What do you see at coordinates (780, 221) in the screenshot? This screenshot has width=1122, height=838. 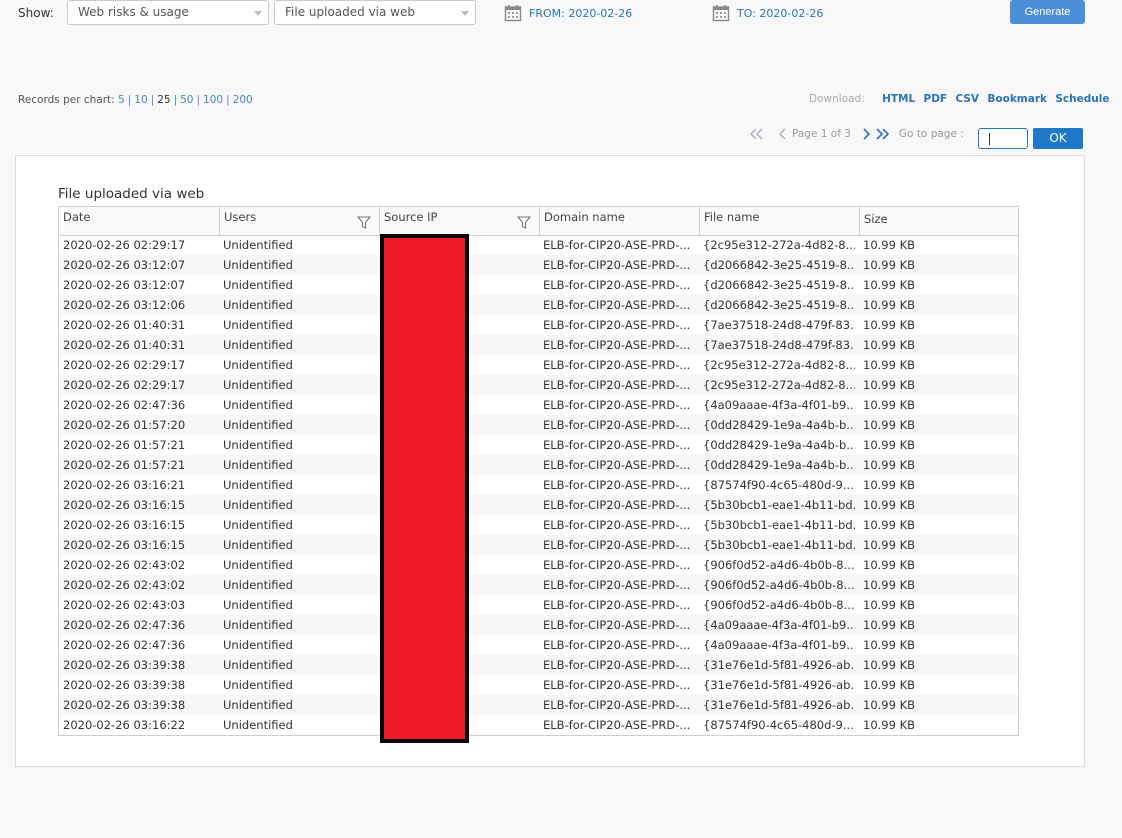 I see `column-header-file-name: File name` at bounding box center [780, 221].